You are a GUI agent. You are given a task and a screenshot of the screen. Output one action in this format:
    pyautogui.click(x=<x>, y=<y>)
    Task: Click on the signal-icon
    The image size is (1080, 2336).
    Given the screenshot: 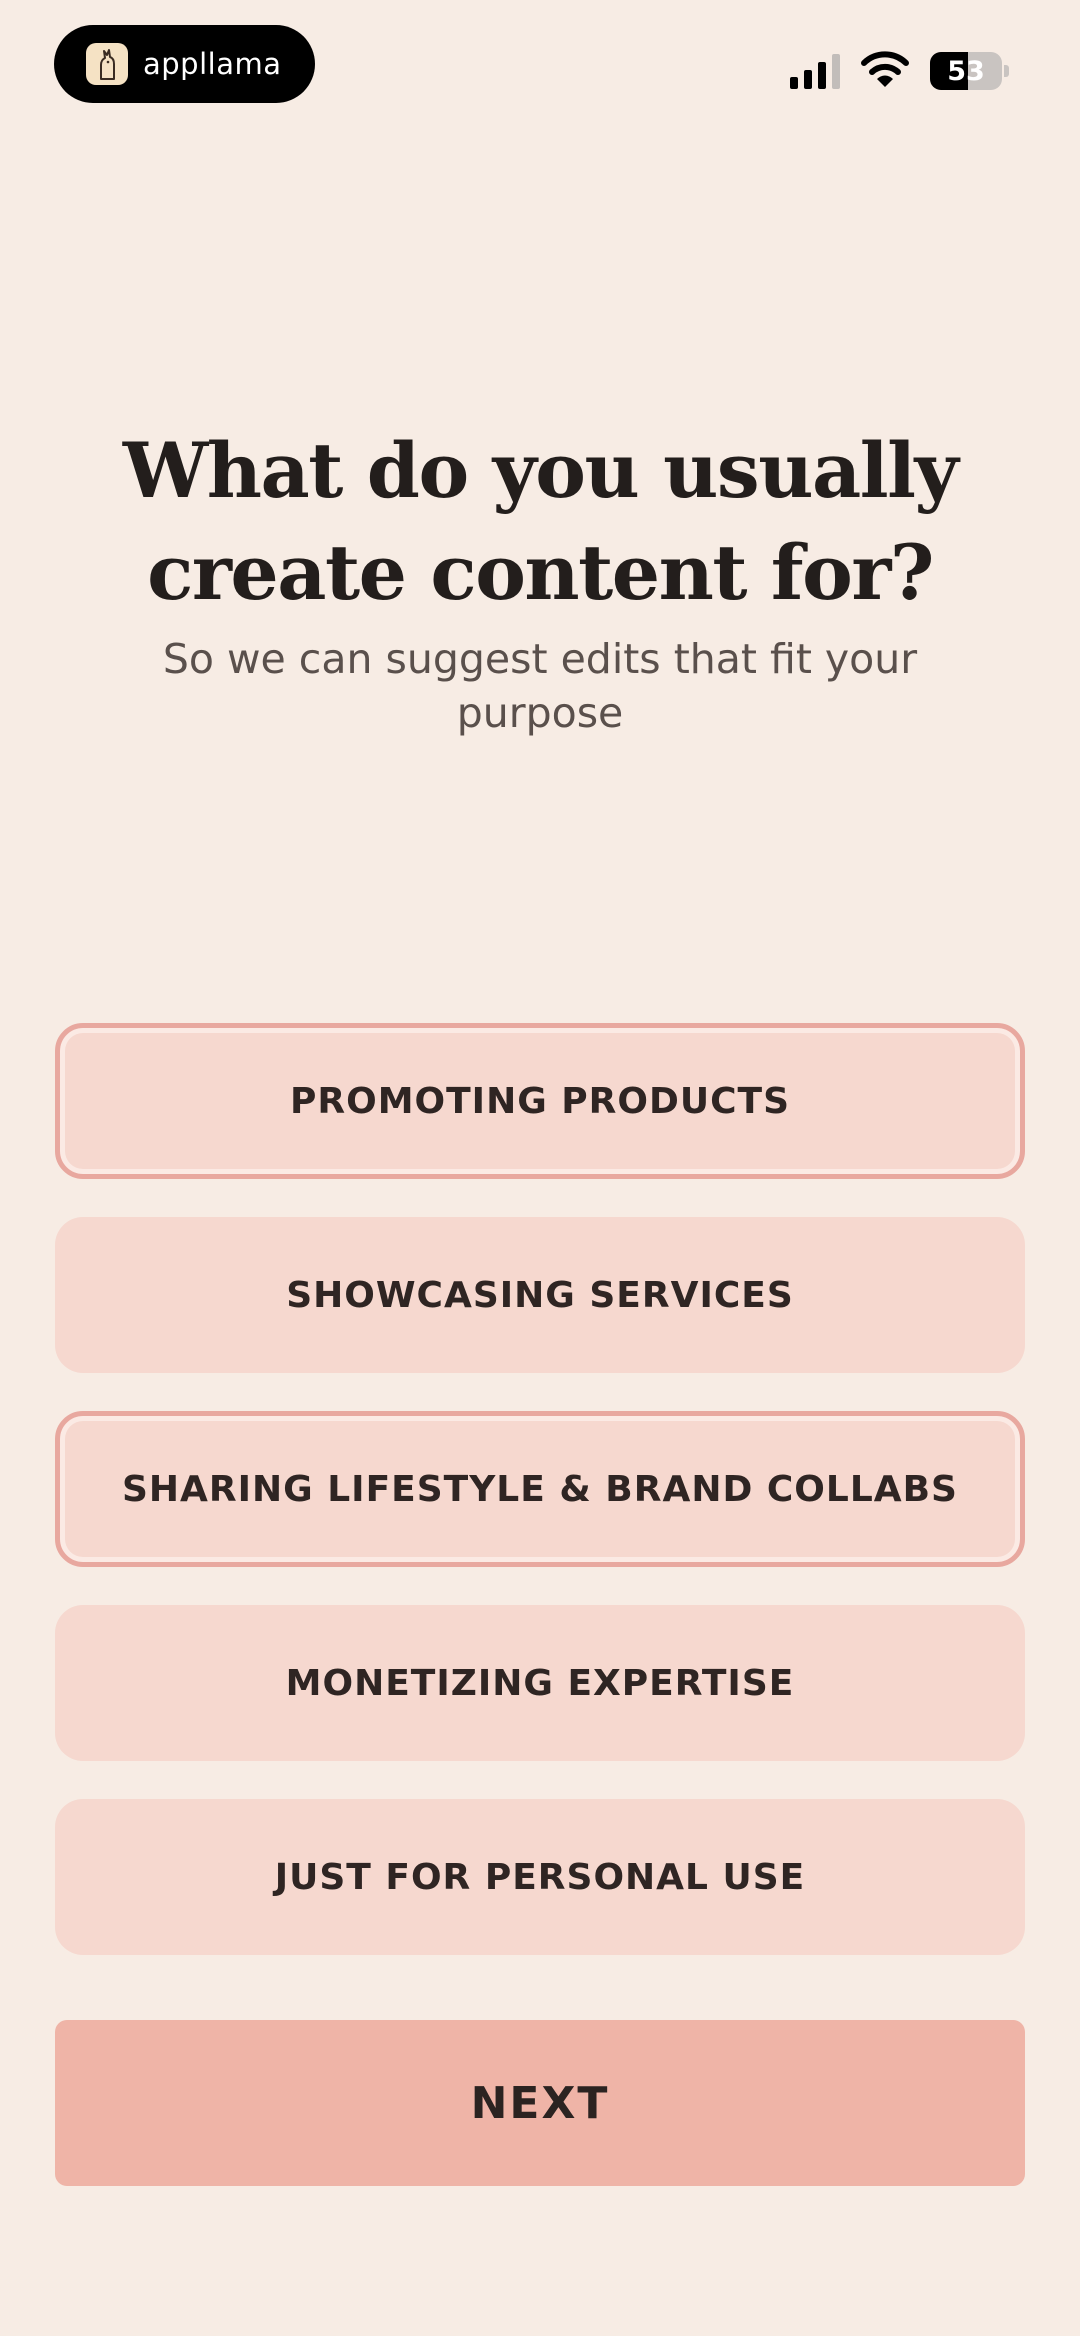 What is the action you would take?
    pyautogui.click(x=815, y=71)
    